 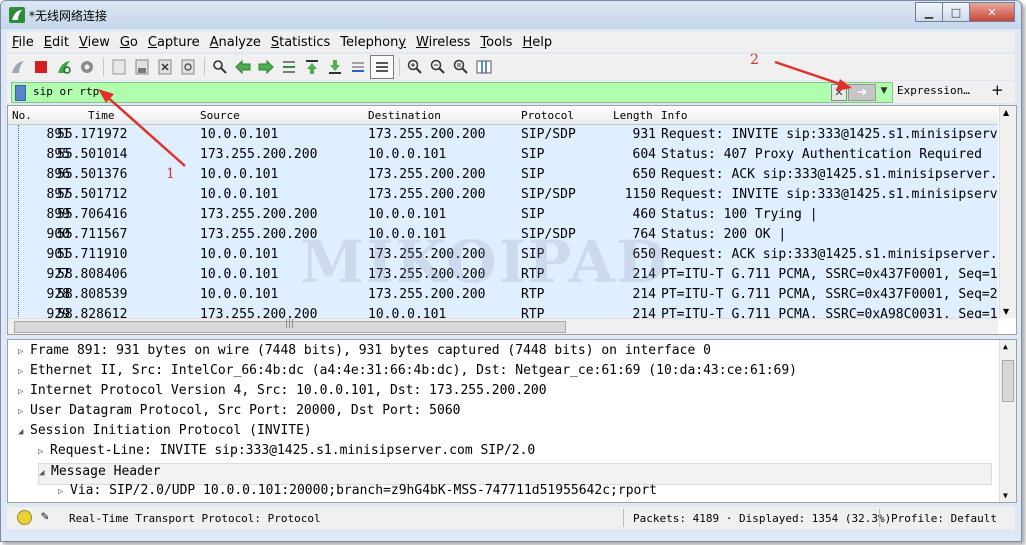 I want to click on status-protocol-text: Real-Time Transport Protocol: Protocol, so click(x=195, y=518).